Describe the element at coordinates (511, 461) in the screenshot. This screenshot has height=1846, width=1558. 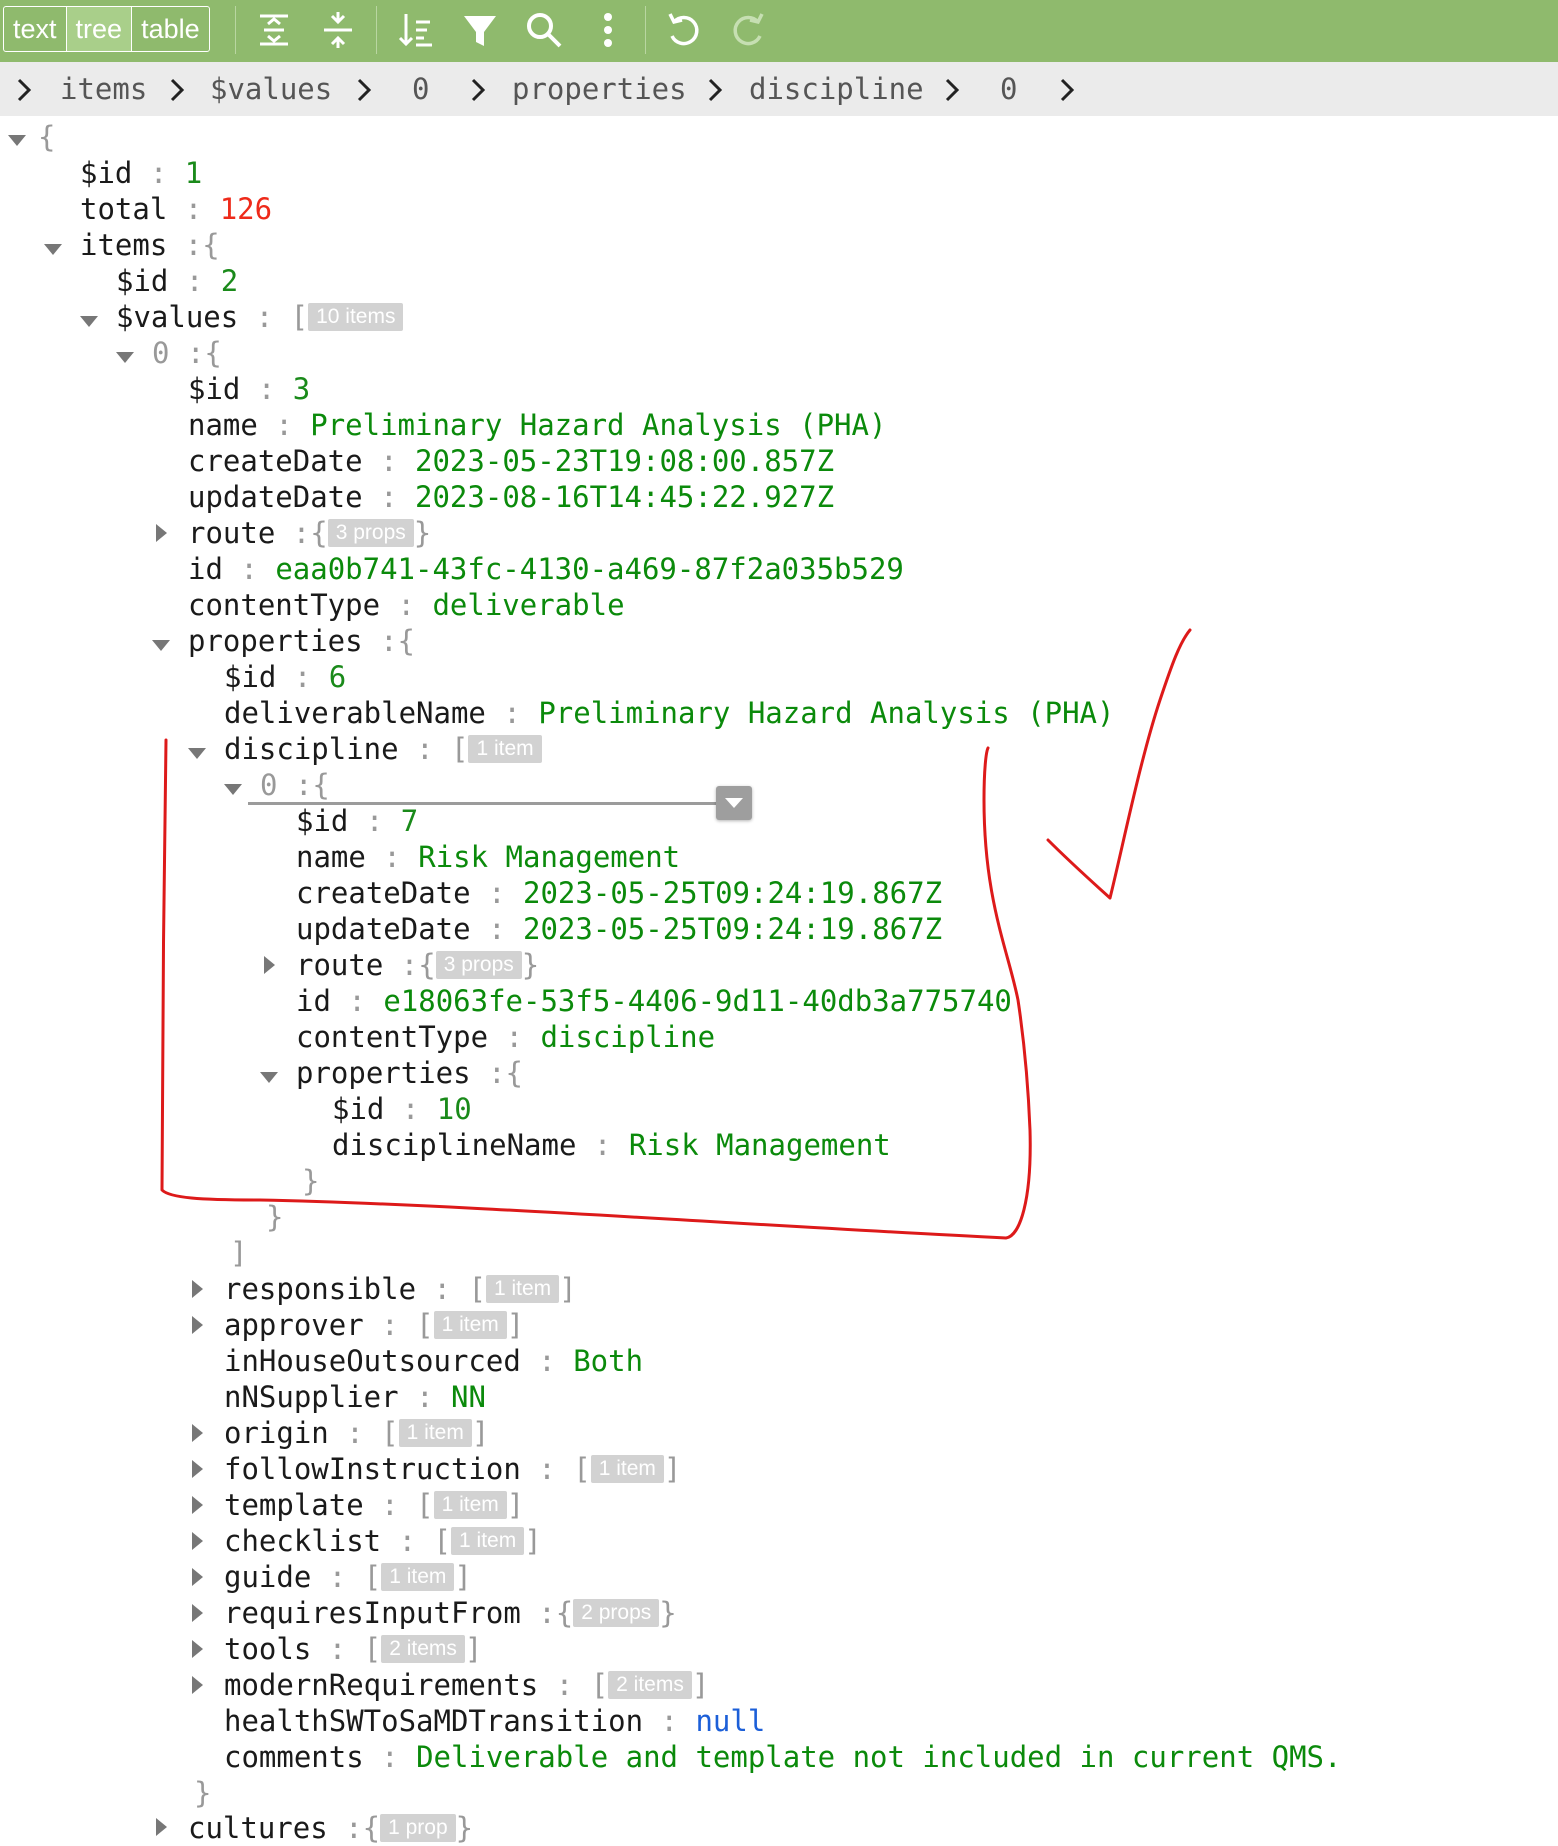
I see `tree-node: createDate : 2023-05-23T19:08:00.857Z` at that location.